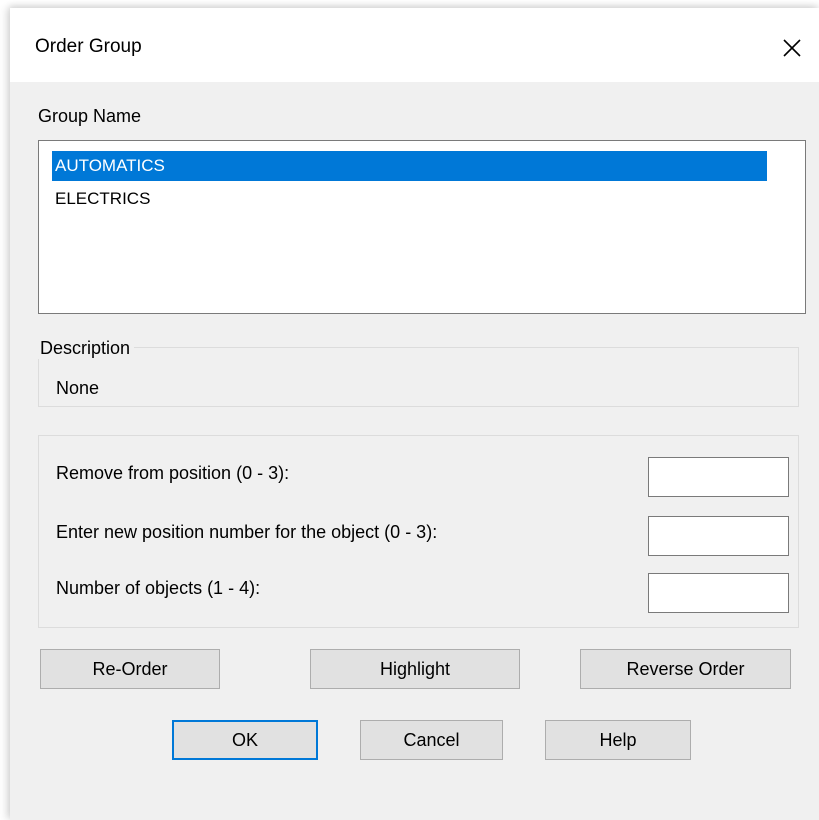 This screenshot has width=819, height=820. Describe the element at coordinates (90, 116) in the screenshot. I see `group-name-header: Group Name` at that location.